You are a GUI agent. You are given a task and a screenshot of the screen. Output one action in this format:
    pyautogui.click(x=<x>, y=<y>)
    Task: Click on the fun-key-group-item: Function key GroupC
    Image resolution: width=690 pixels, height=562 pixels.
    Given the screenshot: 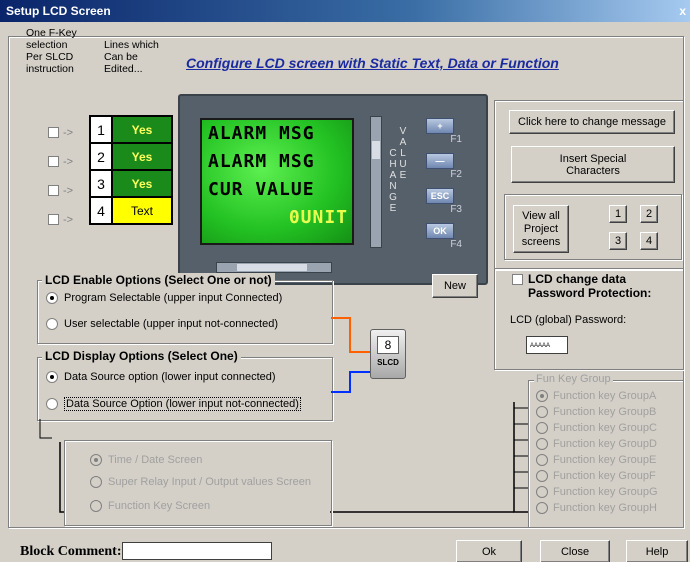 What is the action you would take?
    pyautogui.click(x=608, y=428)
    